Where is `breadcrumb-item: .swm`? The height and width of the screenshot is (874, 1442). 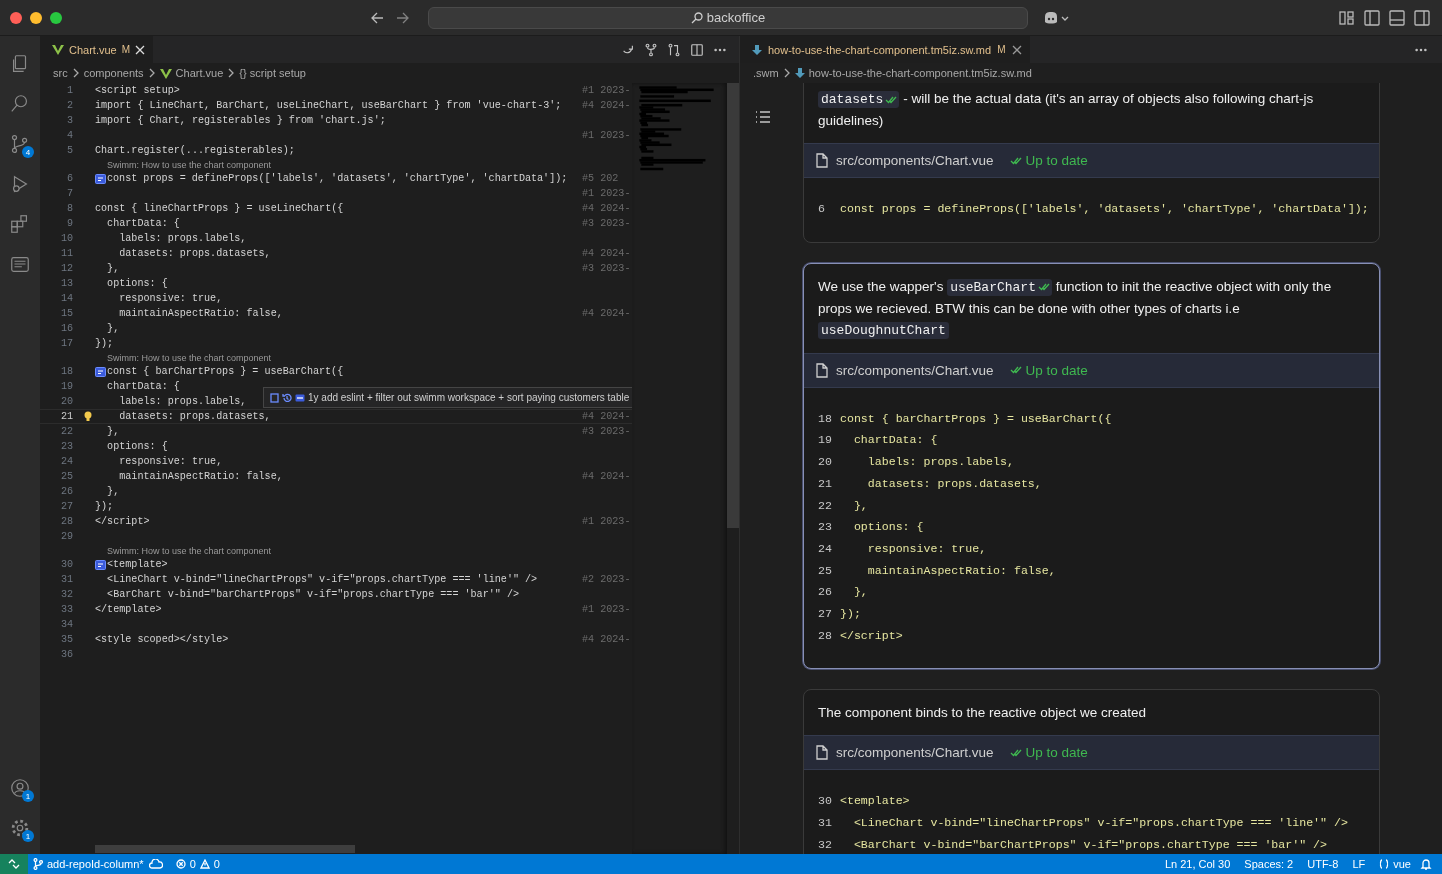 breadcrumb-item: .swm is located at coordinates (766, 73).